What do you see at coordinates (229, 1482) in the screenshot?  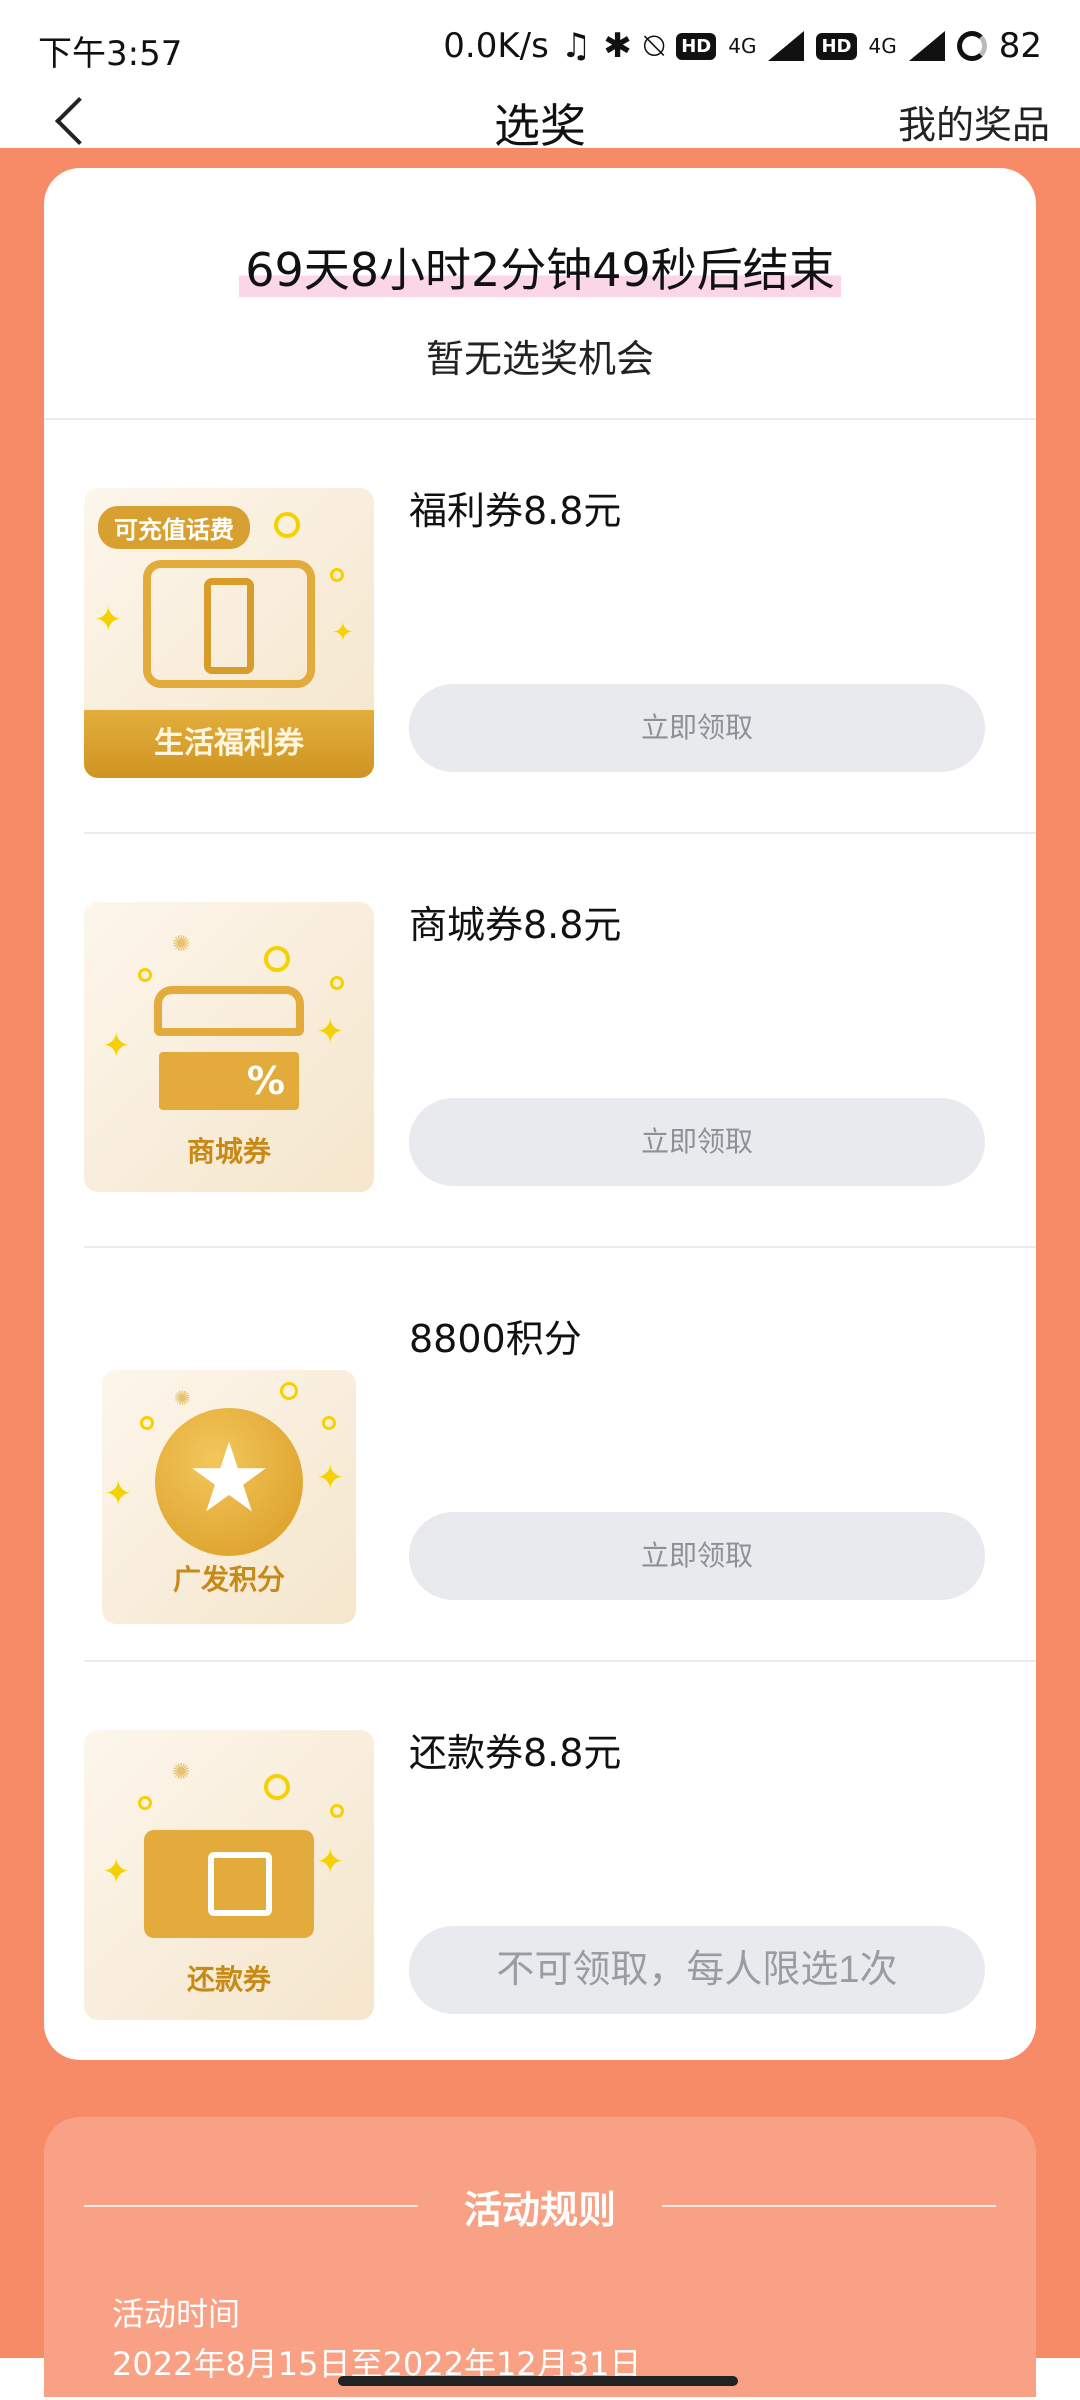 I see `star-coin-icon: ★` at bounding box center [229, 1482].